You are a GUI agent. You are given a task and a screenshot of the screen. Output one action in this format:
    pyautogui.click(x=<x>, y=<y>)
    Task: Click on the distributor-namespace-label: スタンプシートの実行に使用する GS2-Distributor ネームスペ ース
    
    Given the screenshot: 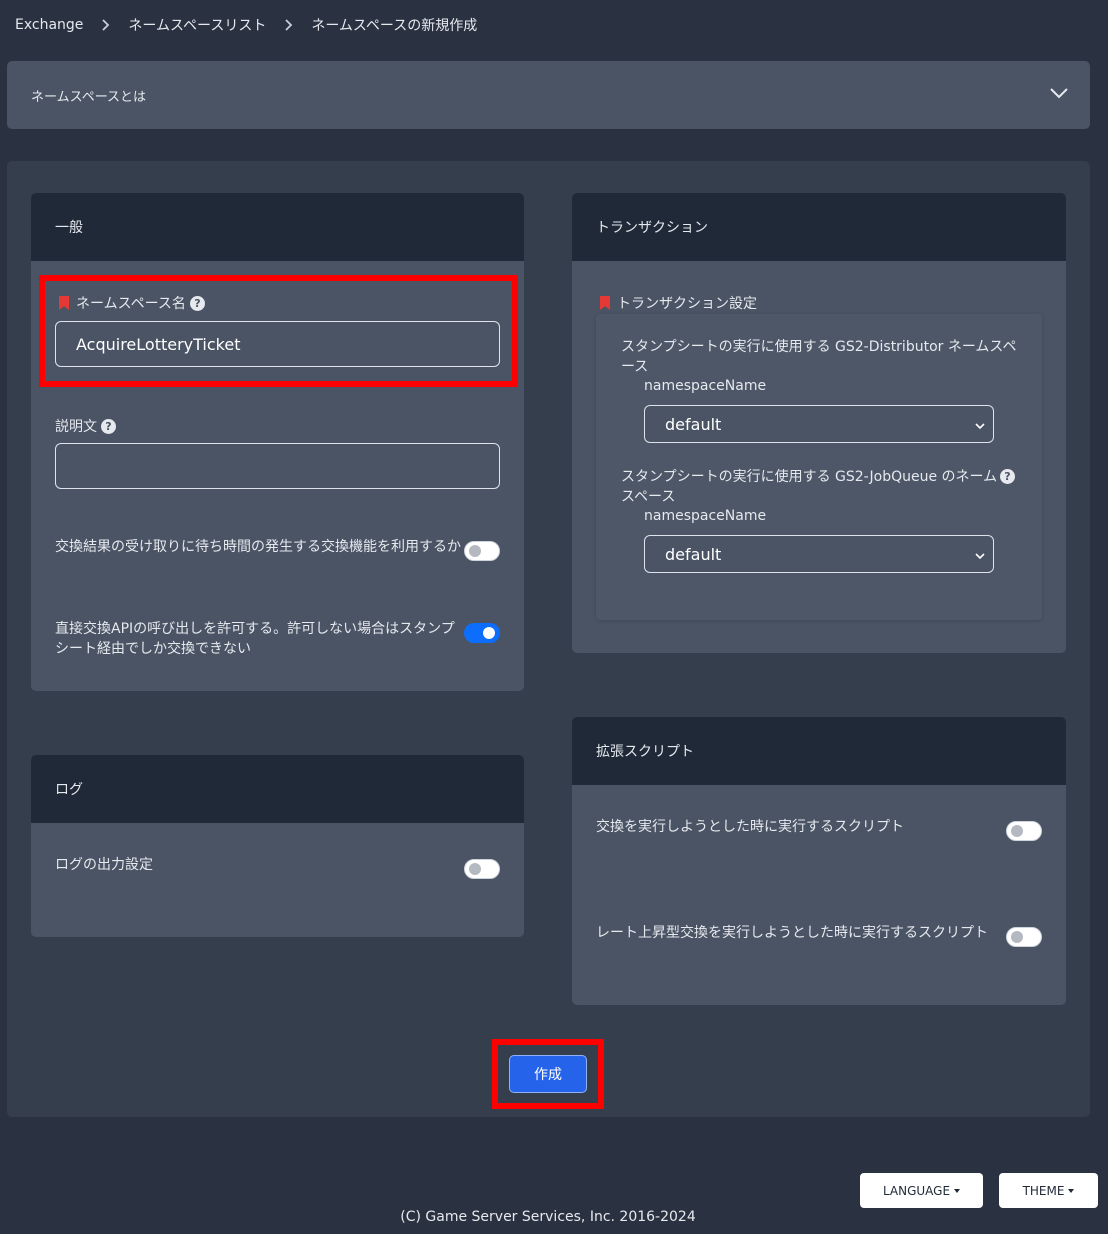 What is the action you would take?
    pyautogui.click(x=818, y=357)
    